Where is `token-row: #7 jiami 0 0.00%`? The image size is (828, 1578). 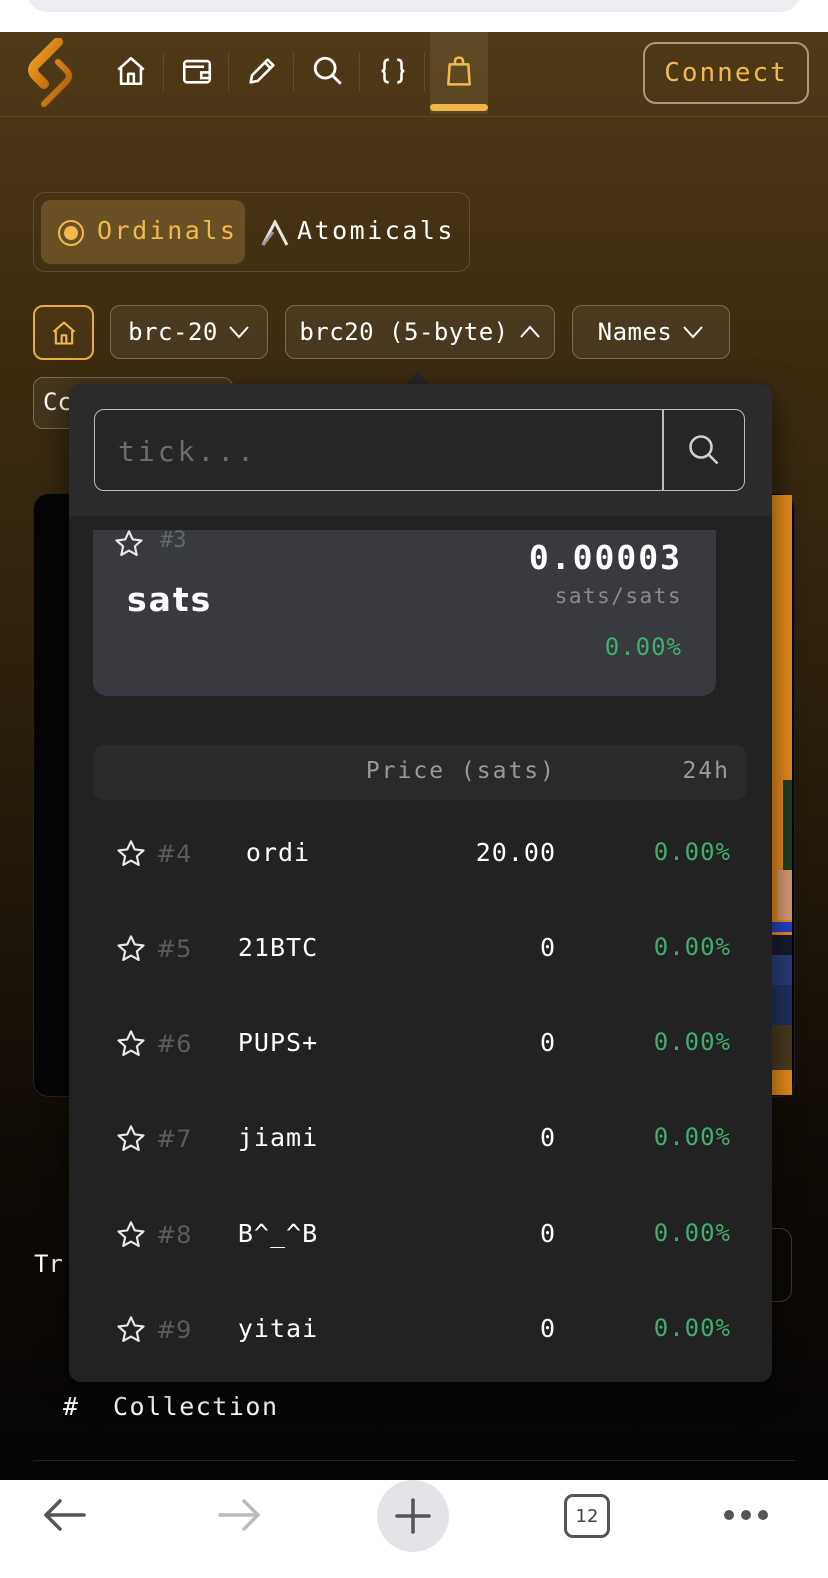 token-row: #7 jiami 0 0.00% is located at coordinates (420, 1142).